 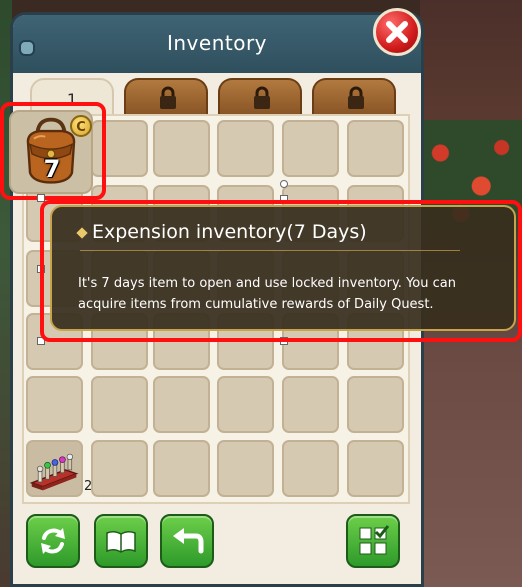 What do you see at coordinates (54, 472) in the screenshot?
I see `potion-rack-icon` at bounding box center [54, 472].